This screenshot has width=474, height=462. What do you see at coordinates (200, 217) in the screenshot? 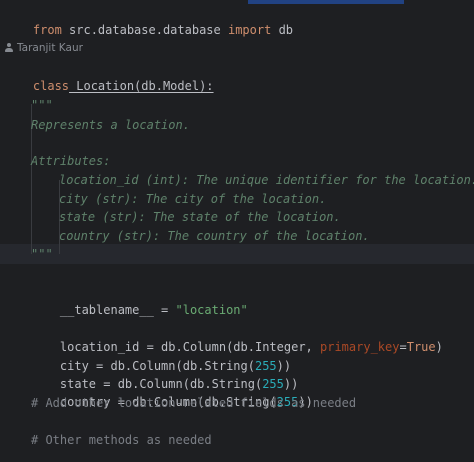
I see `docstring-attr-state: state (str): The state of the location.` at bounding box center [200, 217].